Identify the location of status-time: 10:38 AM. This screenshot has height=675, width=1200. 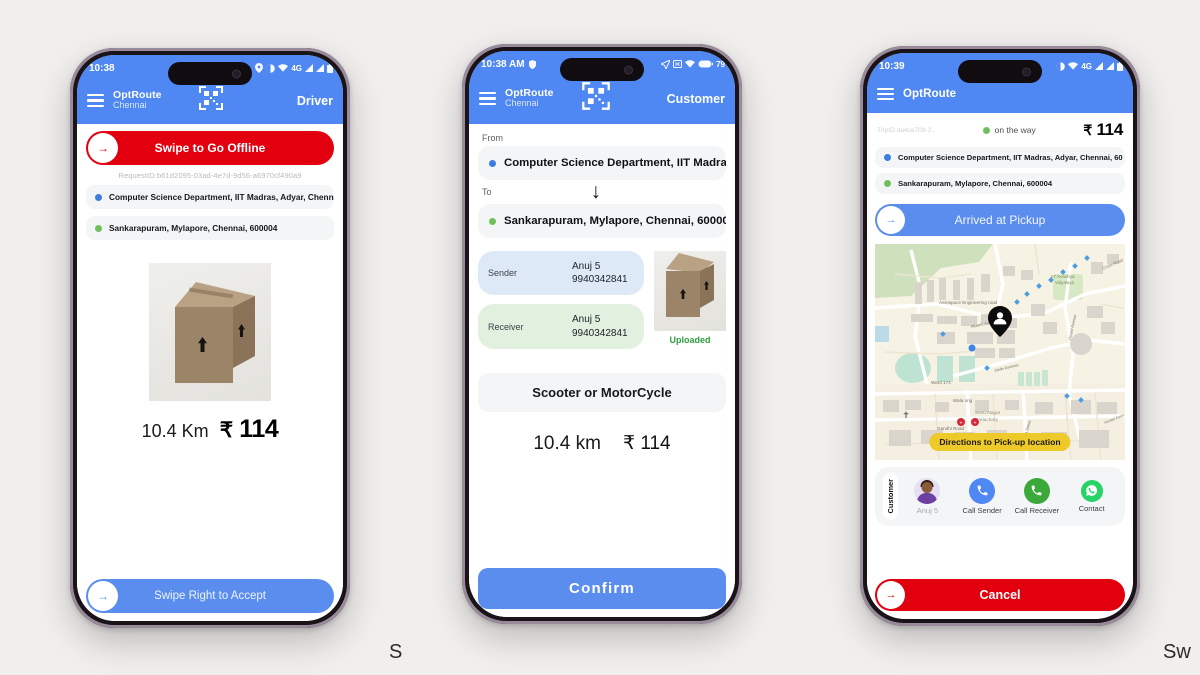
(503, 64).